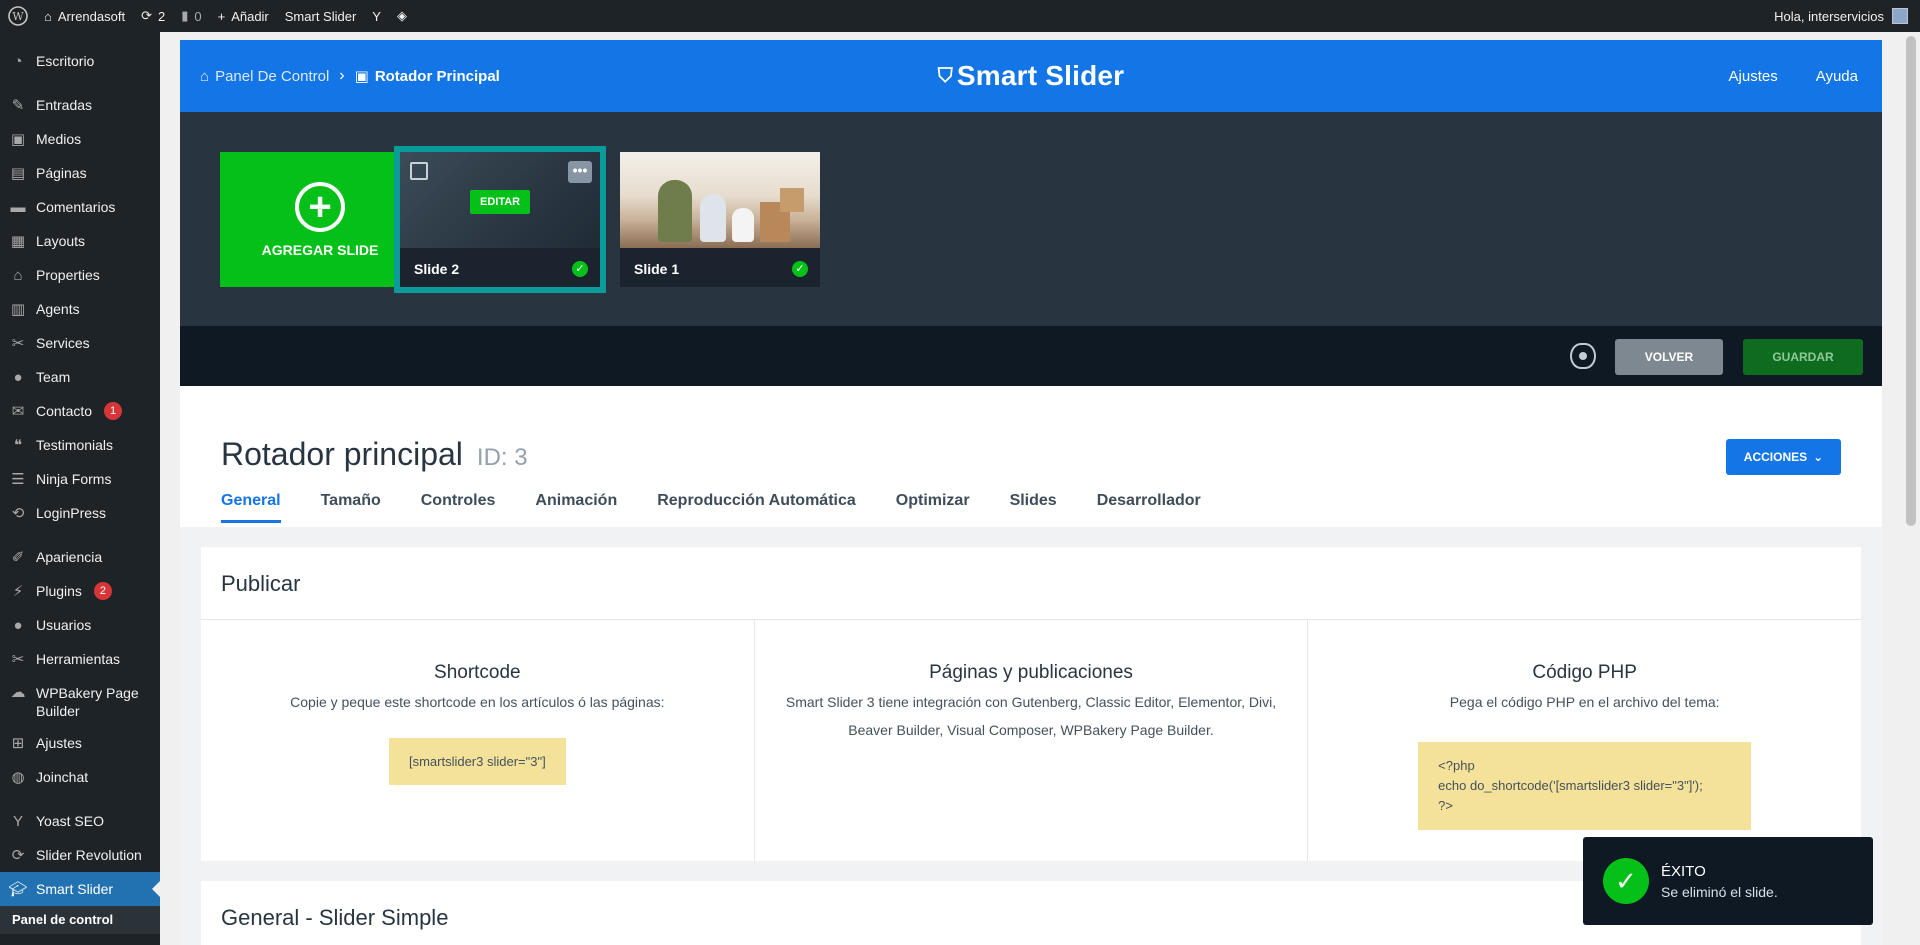 This screenshot has height=945, width=1920. I want to click on save-button: GUARDAR, so click(1803, 357).